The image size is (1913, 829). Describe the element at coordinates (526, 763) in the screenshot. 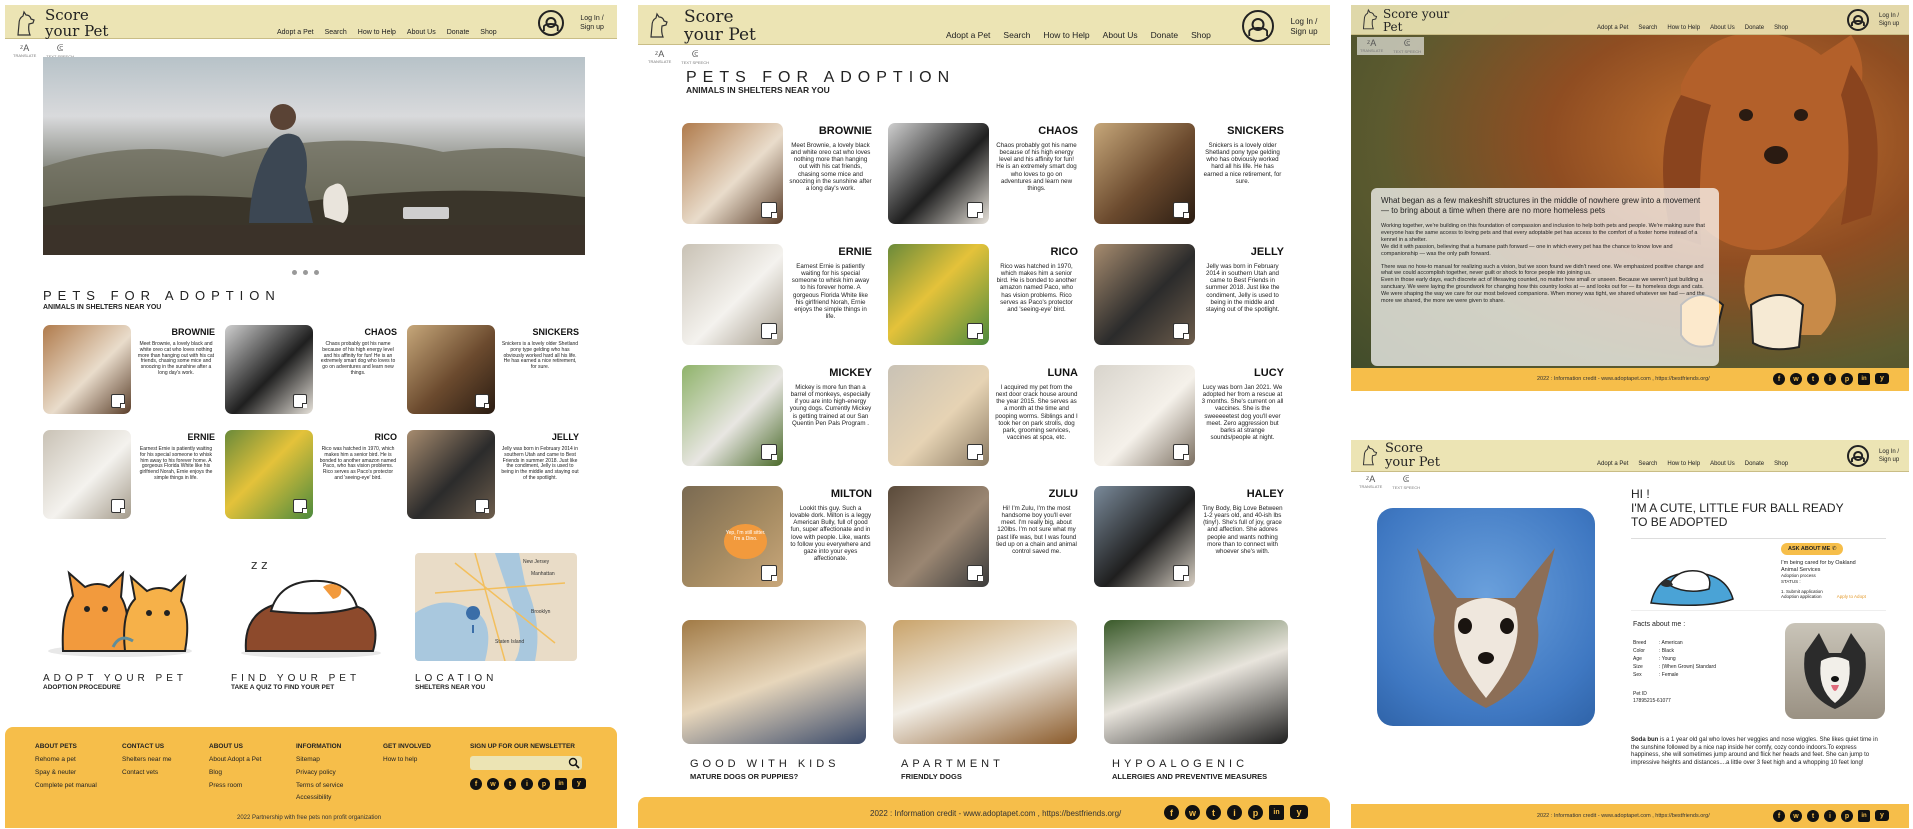

I see `newsletter-input` at that location.